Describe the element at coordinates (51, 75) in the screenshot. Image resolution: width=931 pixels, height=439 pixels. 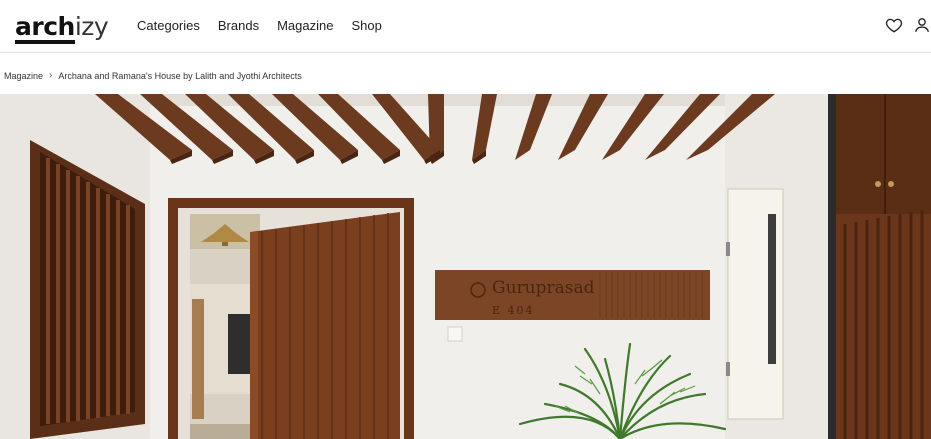
I see `chevron-right-icon: ›` at that location.